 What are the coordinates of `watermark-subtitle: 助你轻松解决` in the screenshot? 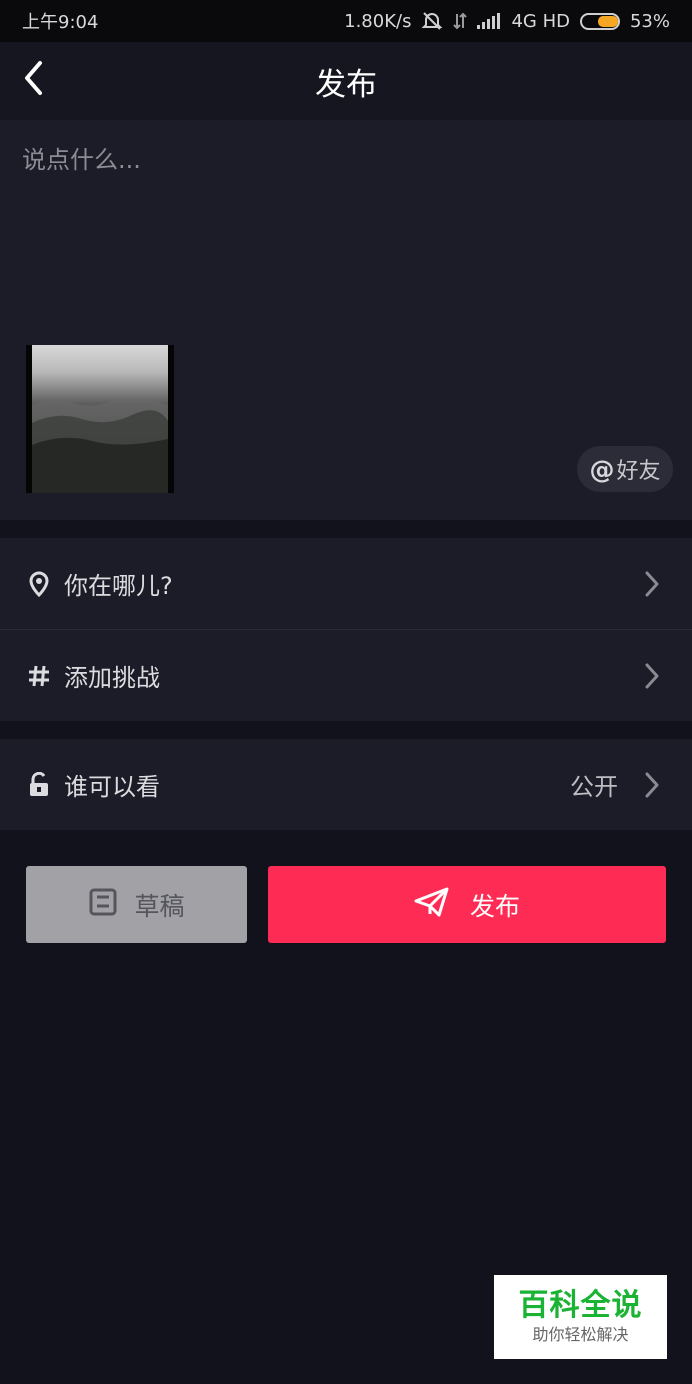 It's located at (580, 1334).